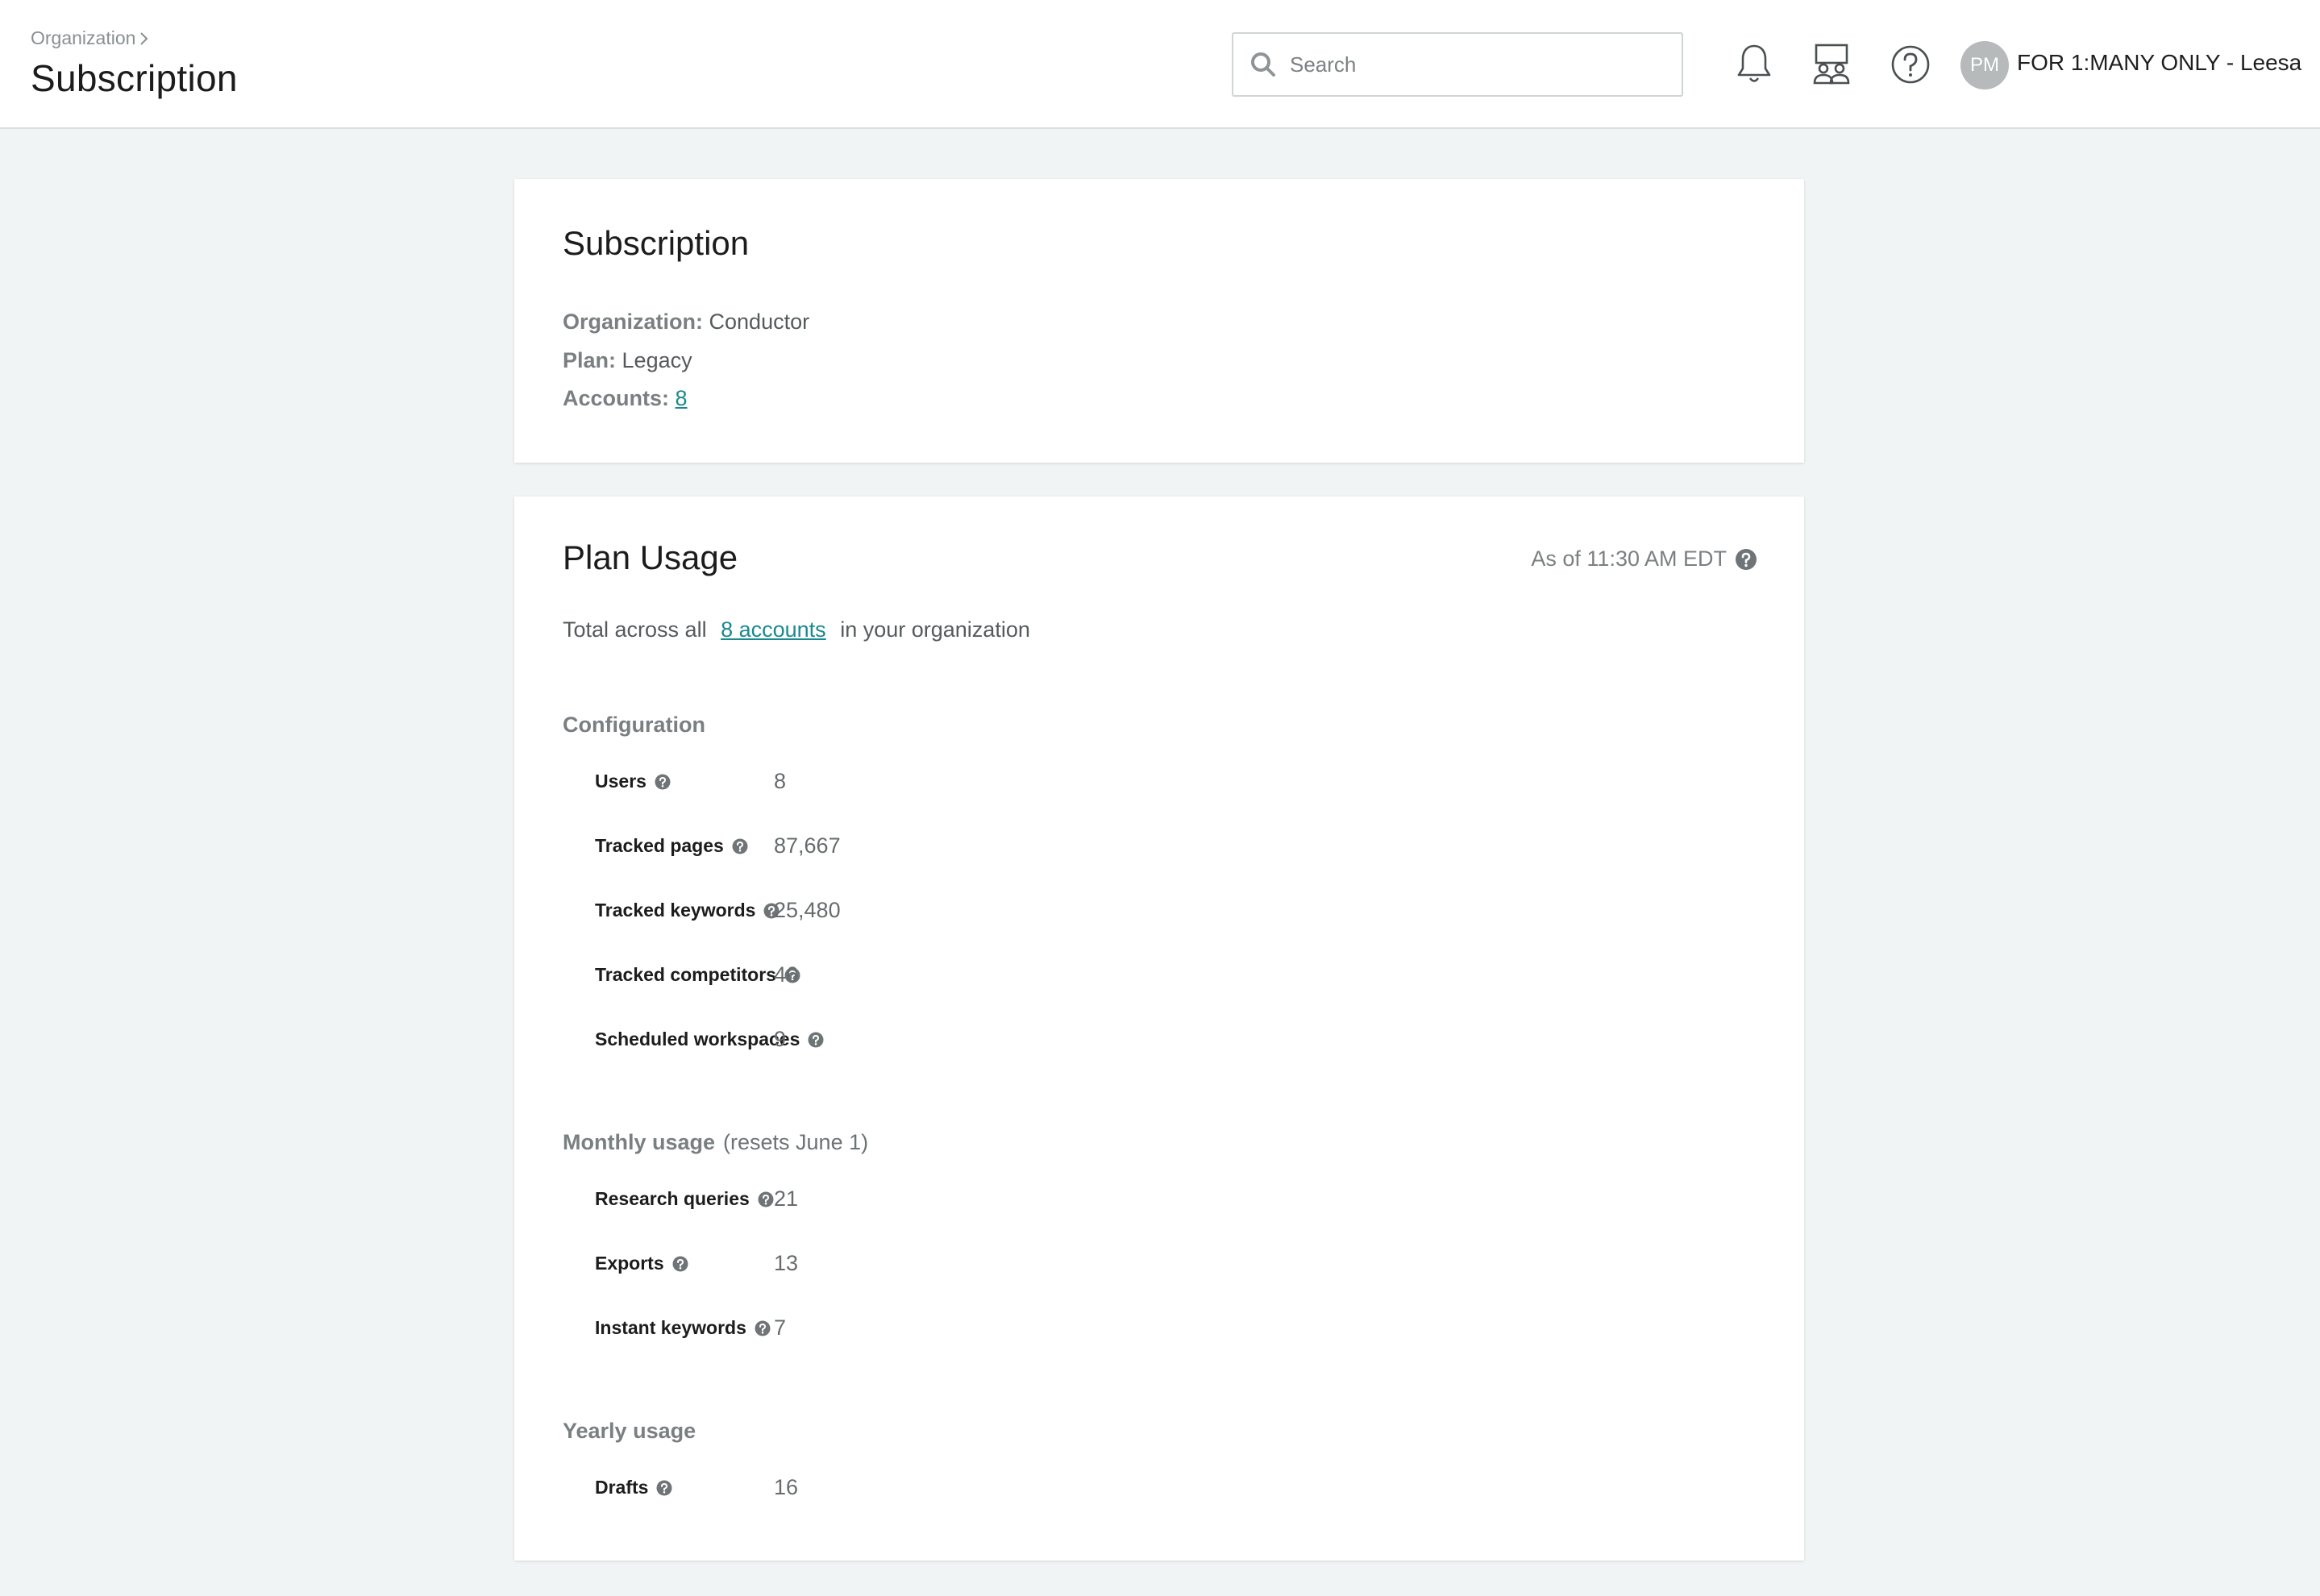  What do you see at coordinates (998, 1264) in the screenshot?
I see `usage-row-exports: Exports 13` at bounding box center [998, 1264].